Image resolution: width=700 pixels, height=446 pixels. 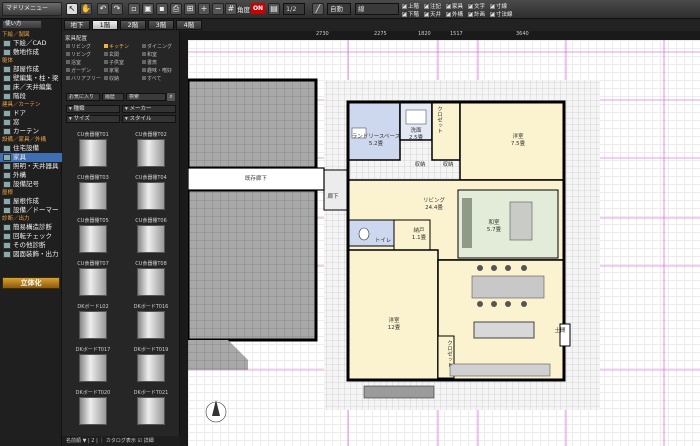 I want to click on category-item: キッチン, so click(x=116, y=46).